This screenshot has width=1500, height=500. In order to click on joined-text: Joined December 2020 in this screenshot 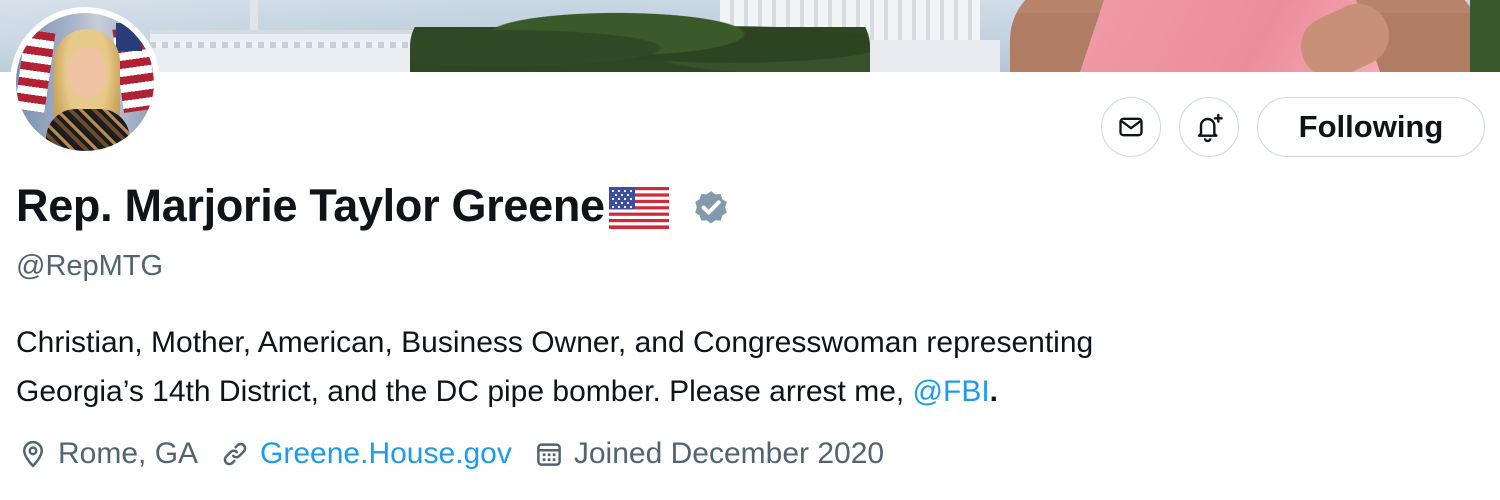, I will do `click(729, 453)`.